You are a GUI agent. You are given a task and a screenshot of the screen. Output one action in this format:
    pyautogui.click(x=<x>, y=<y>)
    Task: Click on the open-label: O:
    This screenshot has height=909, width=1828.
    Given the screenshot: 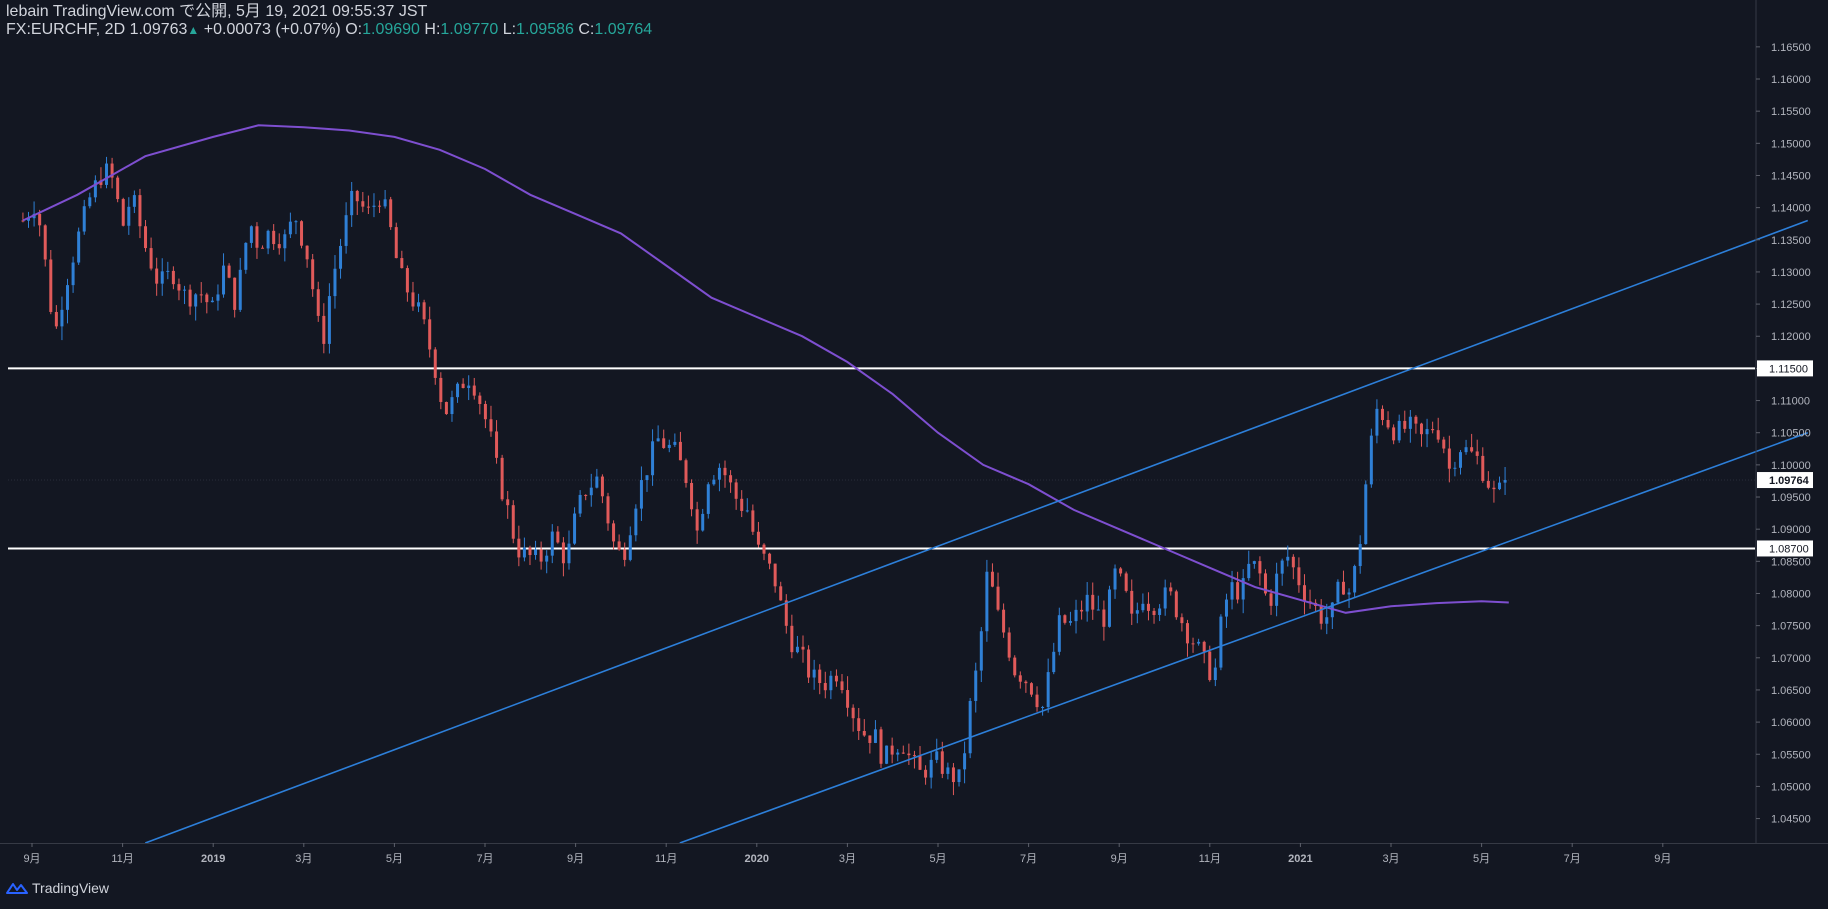 What is the action you would take?
    pyautogui.click(x=354, y=29)
    